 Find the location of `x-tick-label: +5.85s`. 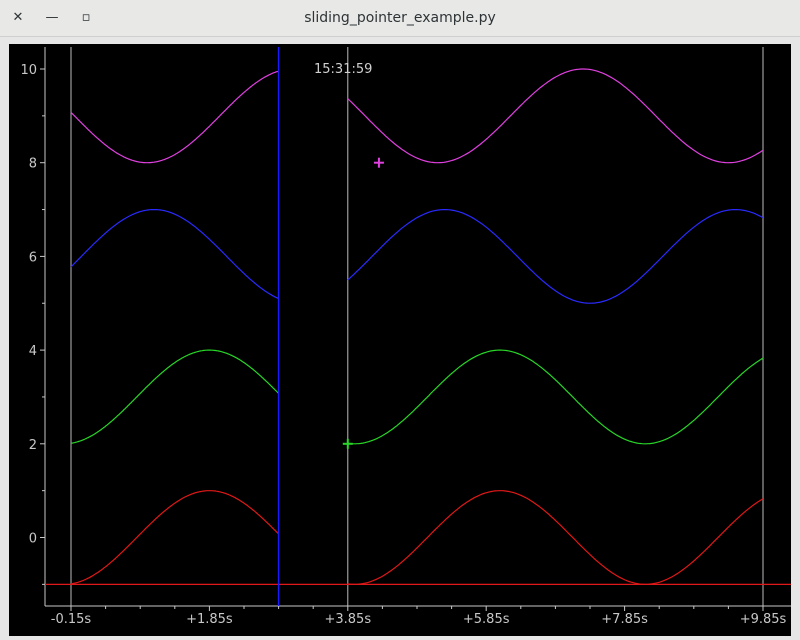

x-tick-label: +5.85s is located at coordinates (486, 619).